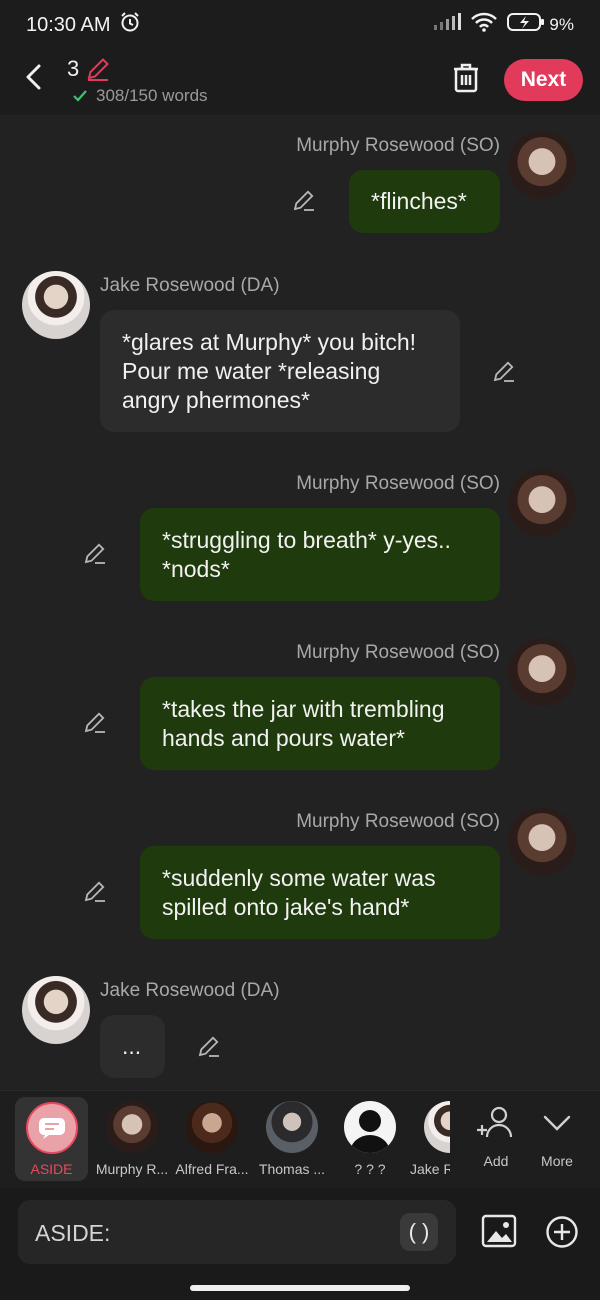 The height and width of the screenshot is (1300, 600). I want to click on header: 3 308/150 words Next, so click(300, 82).